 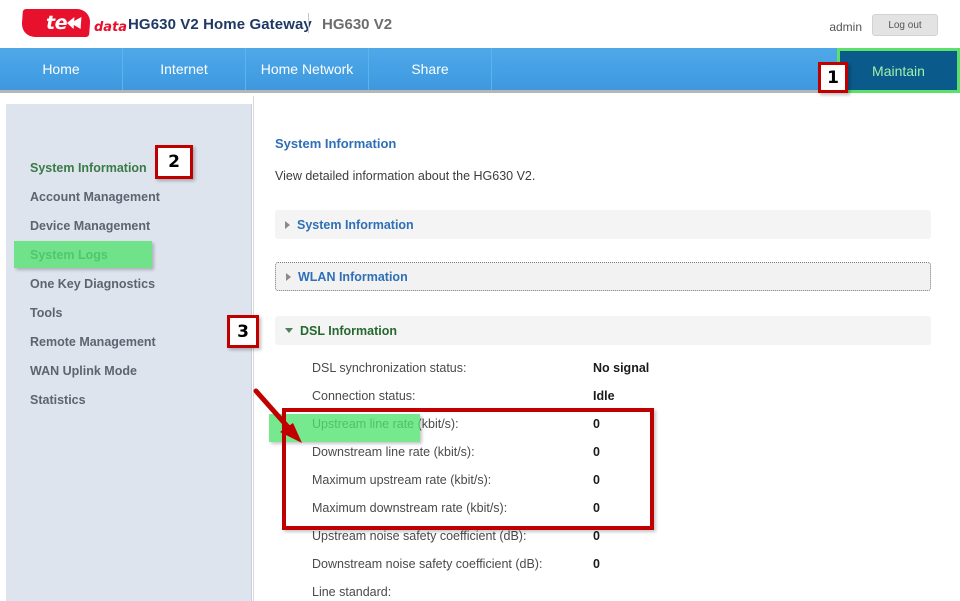 I want to click on table-row: Downstream line rate (kbit/s): 0, so click(x=612, y=452).